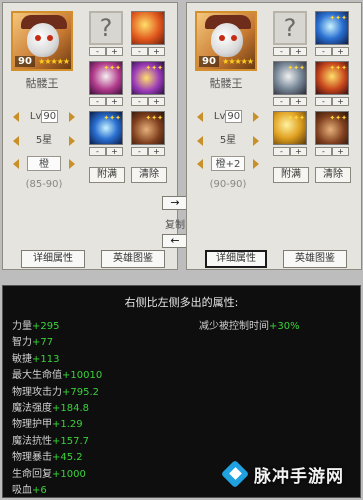 The height and width of the screenshot is (500, 363). Describe the element at coordinates (249, 324) in the screenshot. I see `stat-line-control-reduction: 减少被控制时间+30%` at that location.